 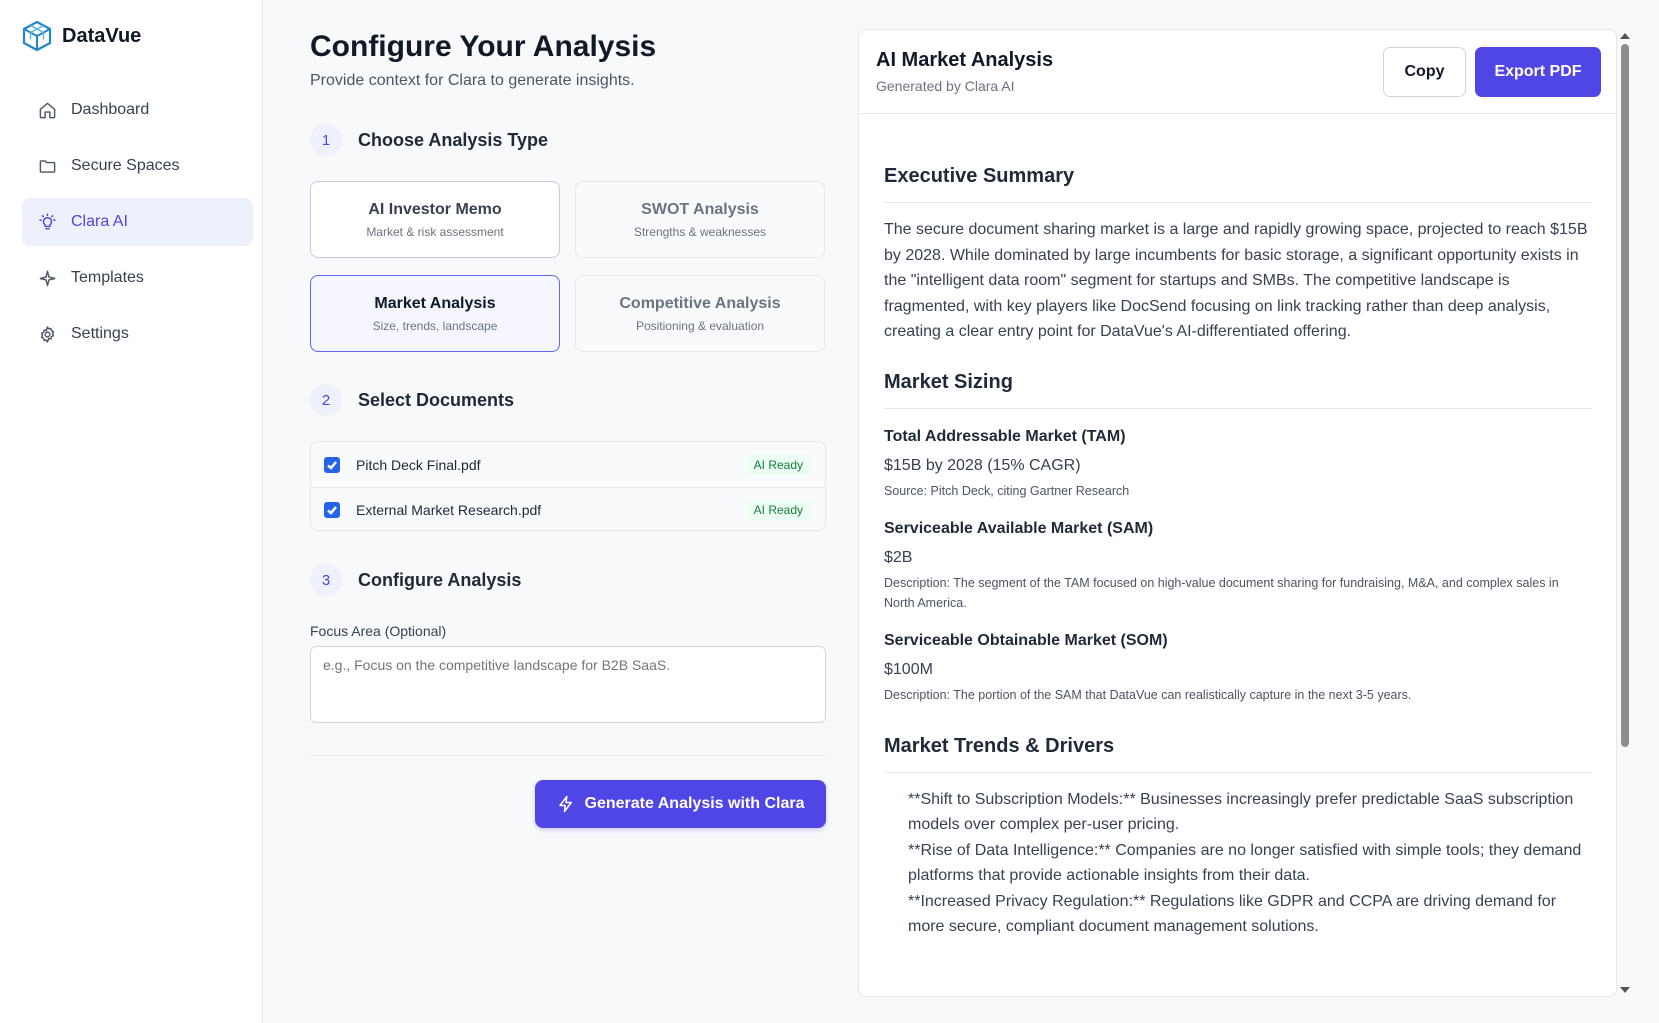 What do you see at coordinates (1625, 36) in the screenshot?
I see `scroll-up-arrow-icon` at bounding box center [1625, 36].